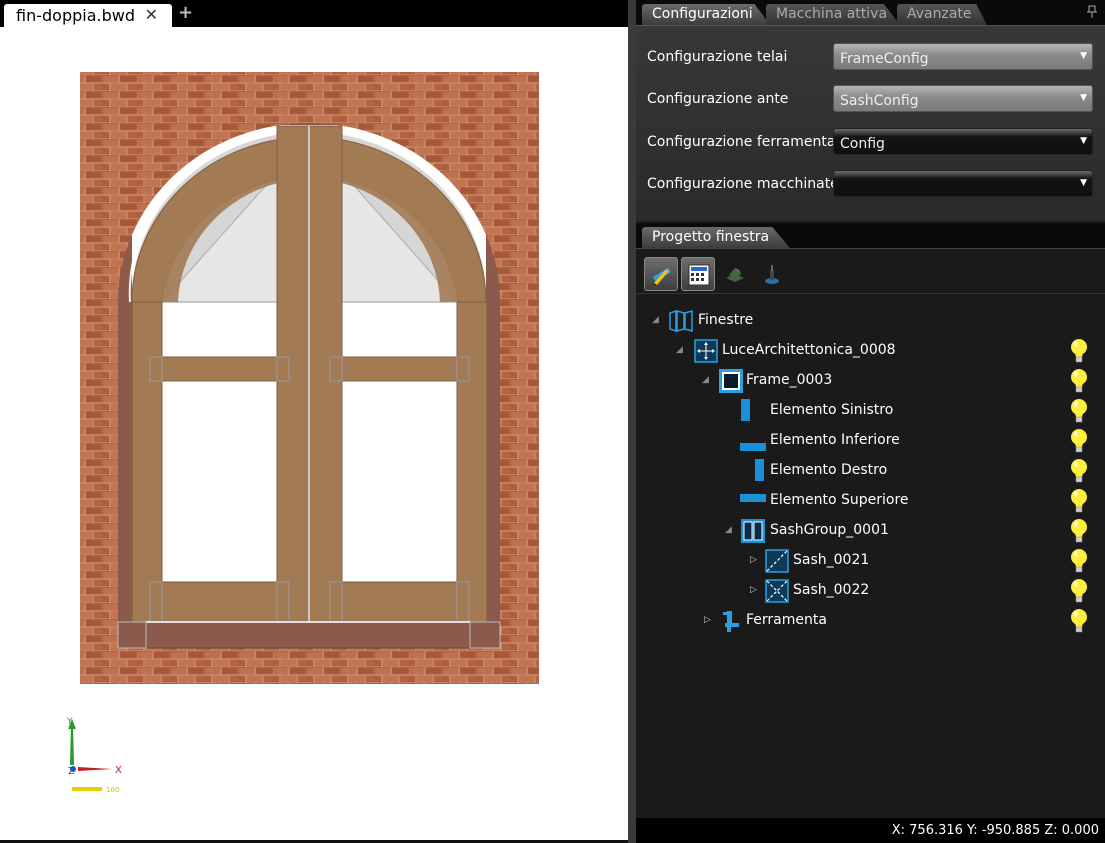 The image size is (1105, 843). What do you see at coordinates (839, 500) in the screenshot?
I see `tree-item-label: Elemento Superiore` at bounding box center [839, 500].